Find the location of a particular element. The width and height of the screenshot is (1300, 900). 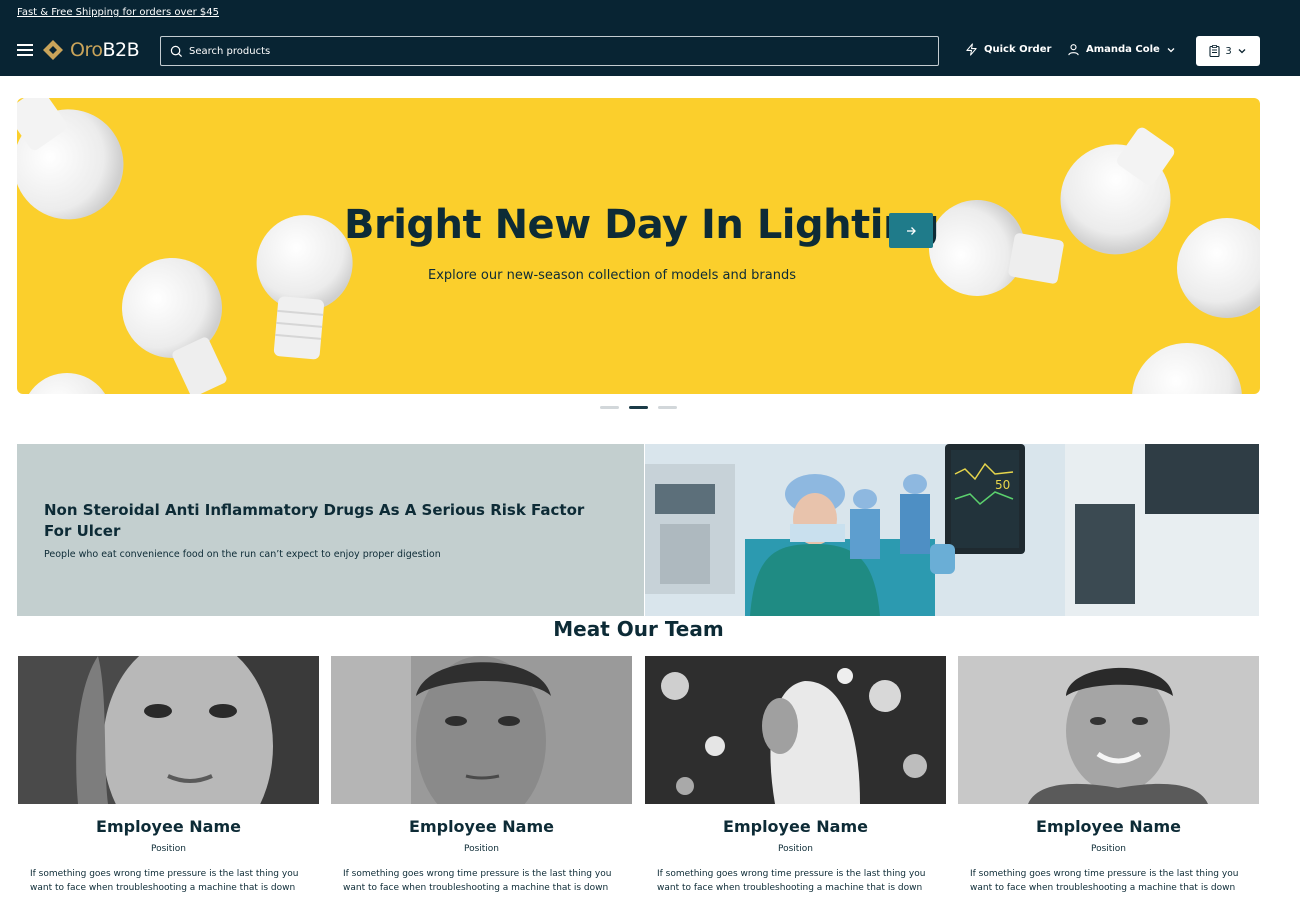

site-logo: OroB2B is located at coordinates (91, 50).